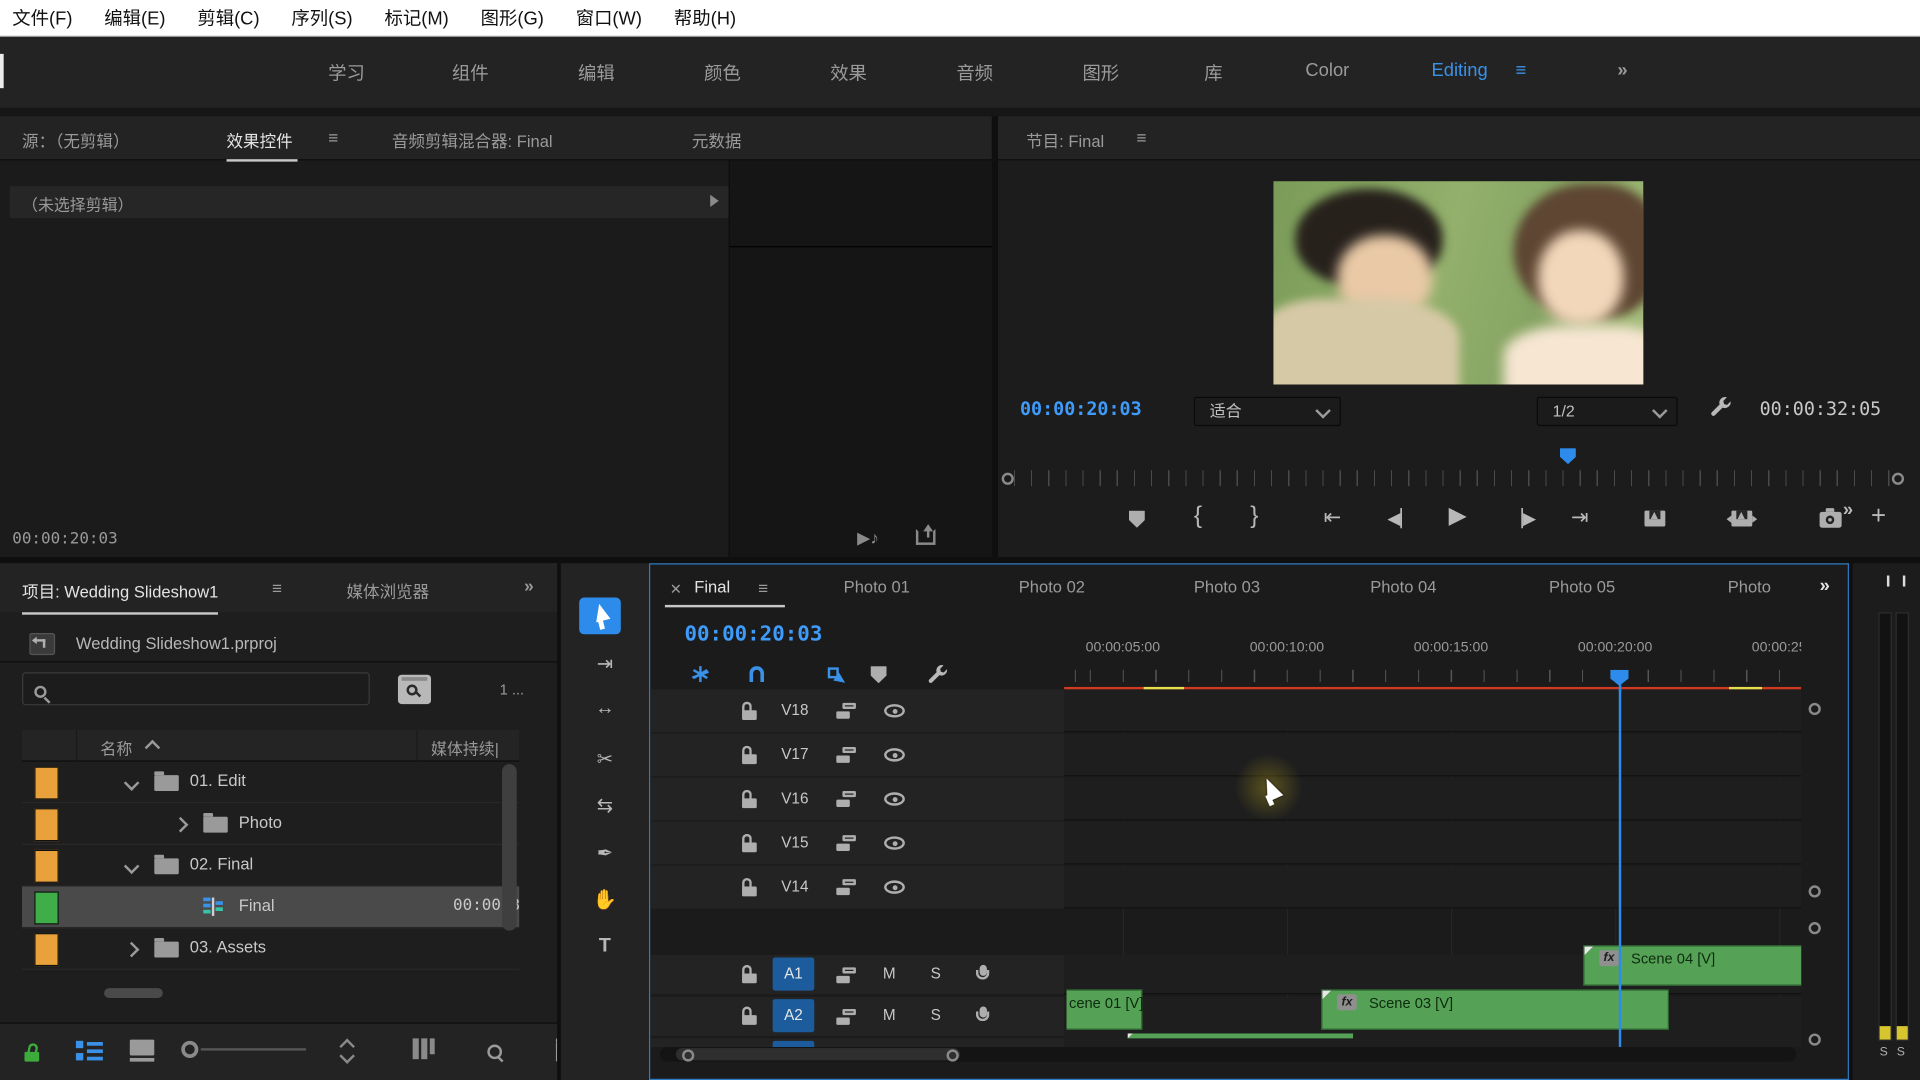 Image resolution: width=1920 pixels, height=1080 pixels. Describe the element at coordinates (1007, 478) in the screenshot. I see `scrubber-left-handle` at that location.